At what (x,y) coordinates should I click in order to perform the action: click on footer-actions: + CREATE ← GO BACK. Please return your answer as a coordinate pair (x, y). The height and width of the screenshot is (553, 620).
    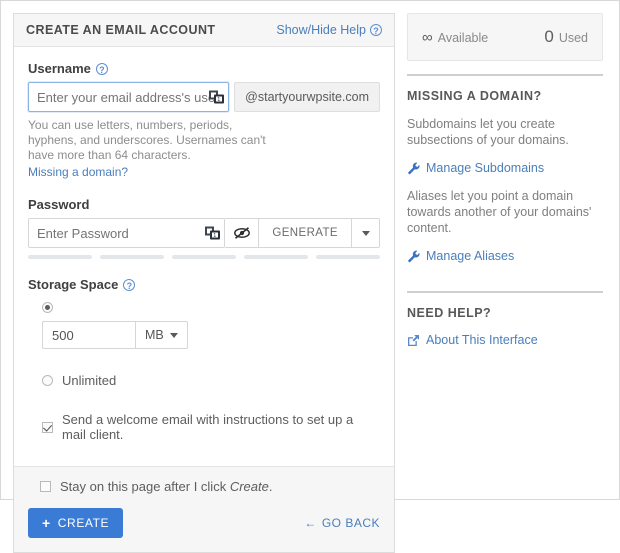
    Looking at the image, I should click on (204, 523).